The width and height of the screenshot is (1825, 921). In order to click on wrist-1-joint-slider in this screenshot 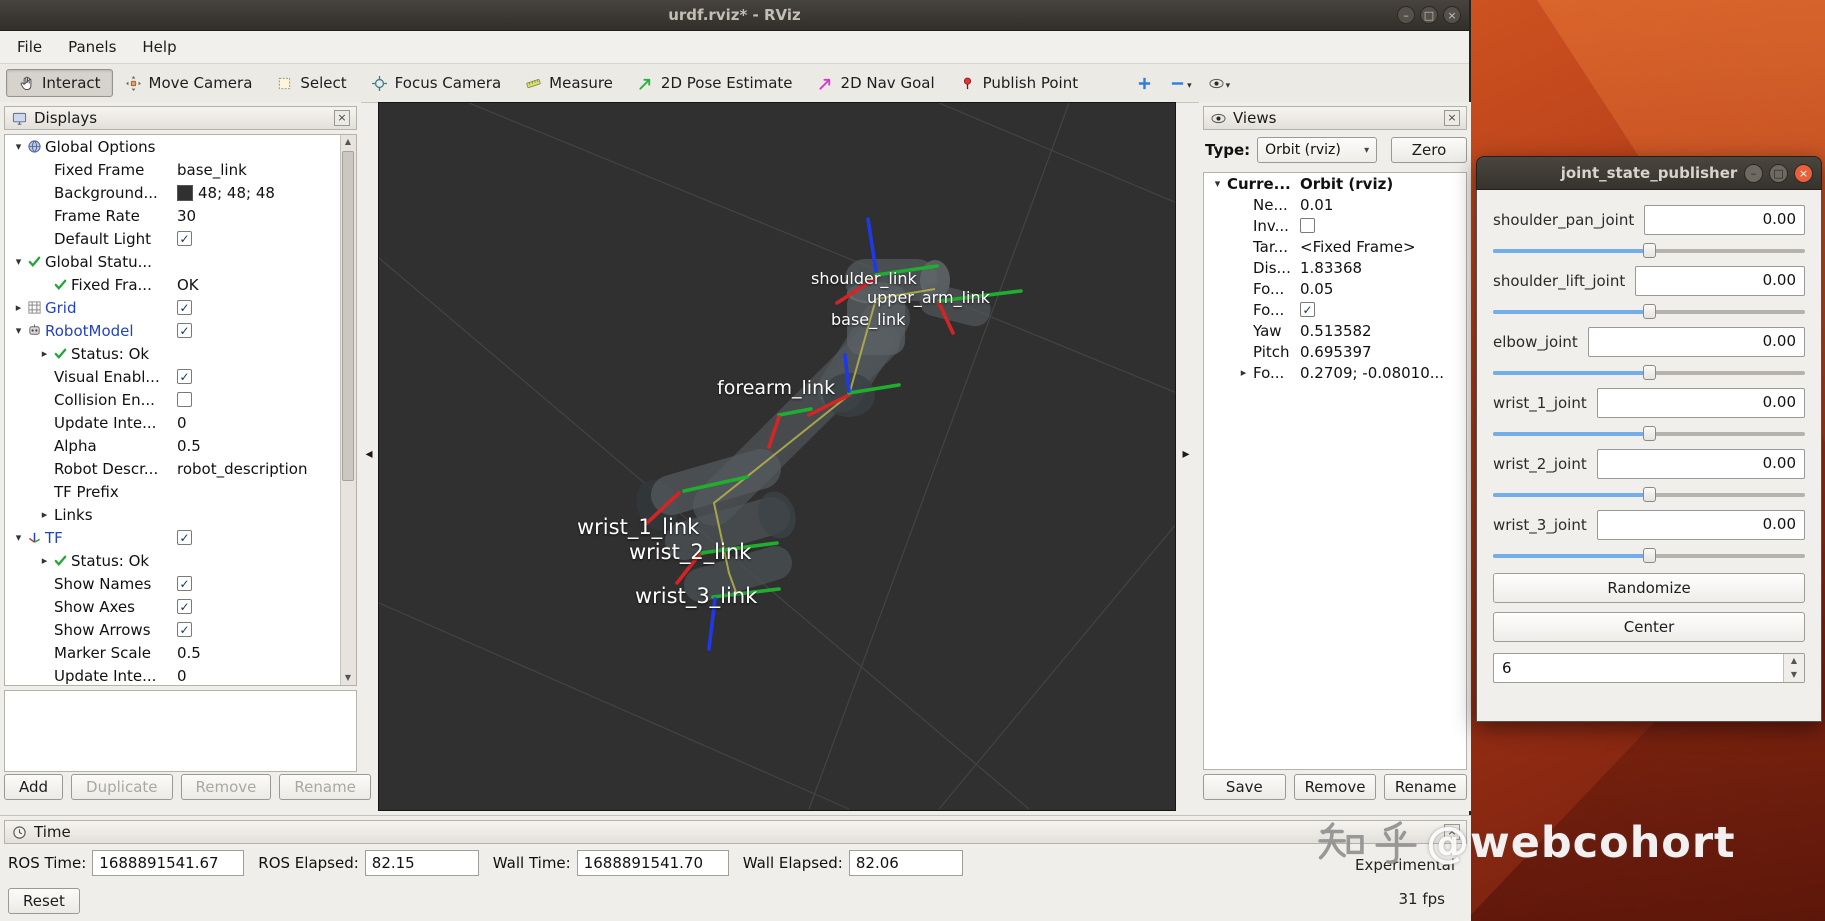, I will do `click(1649, 433)`.